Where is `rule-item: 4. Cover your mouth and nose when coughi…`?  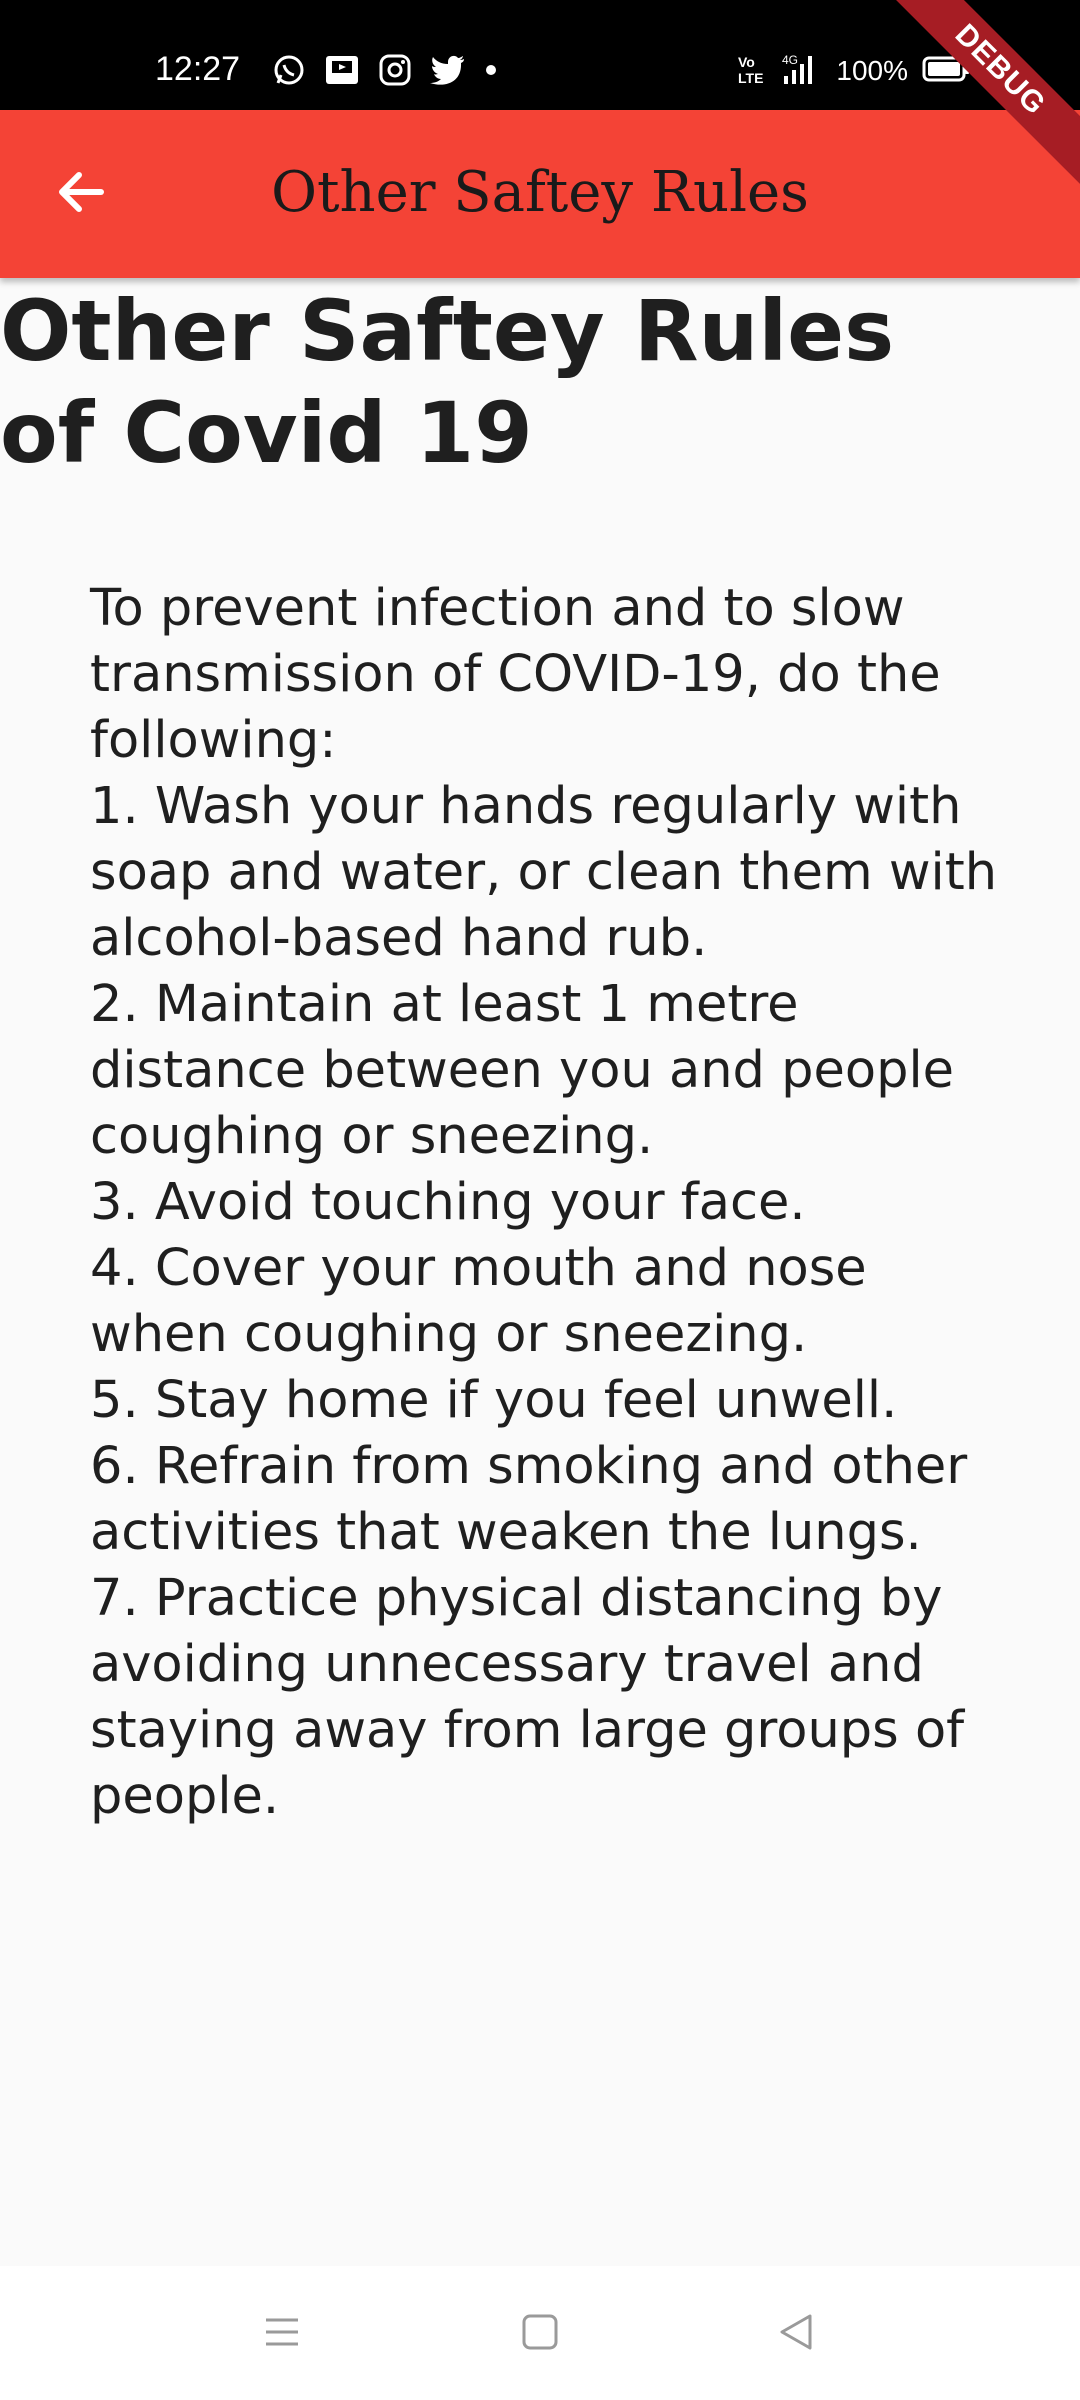 rule-item: 4. Cover your mouth and nose when coughi… is located at coordinates (478, 1301).